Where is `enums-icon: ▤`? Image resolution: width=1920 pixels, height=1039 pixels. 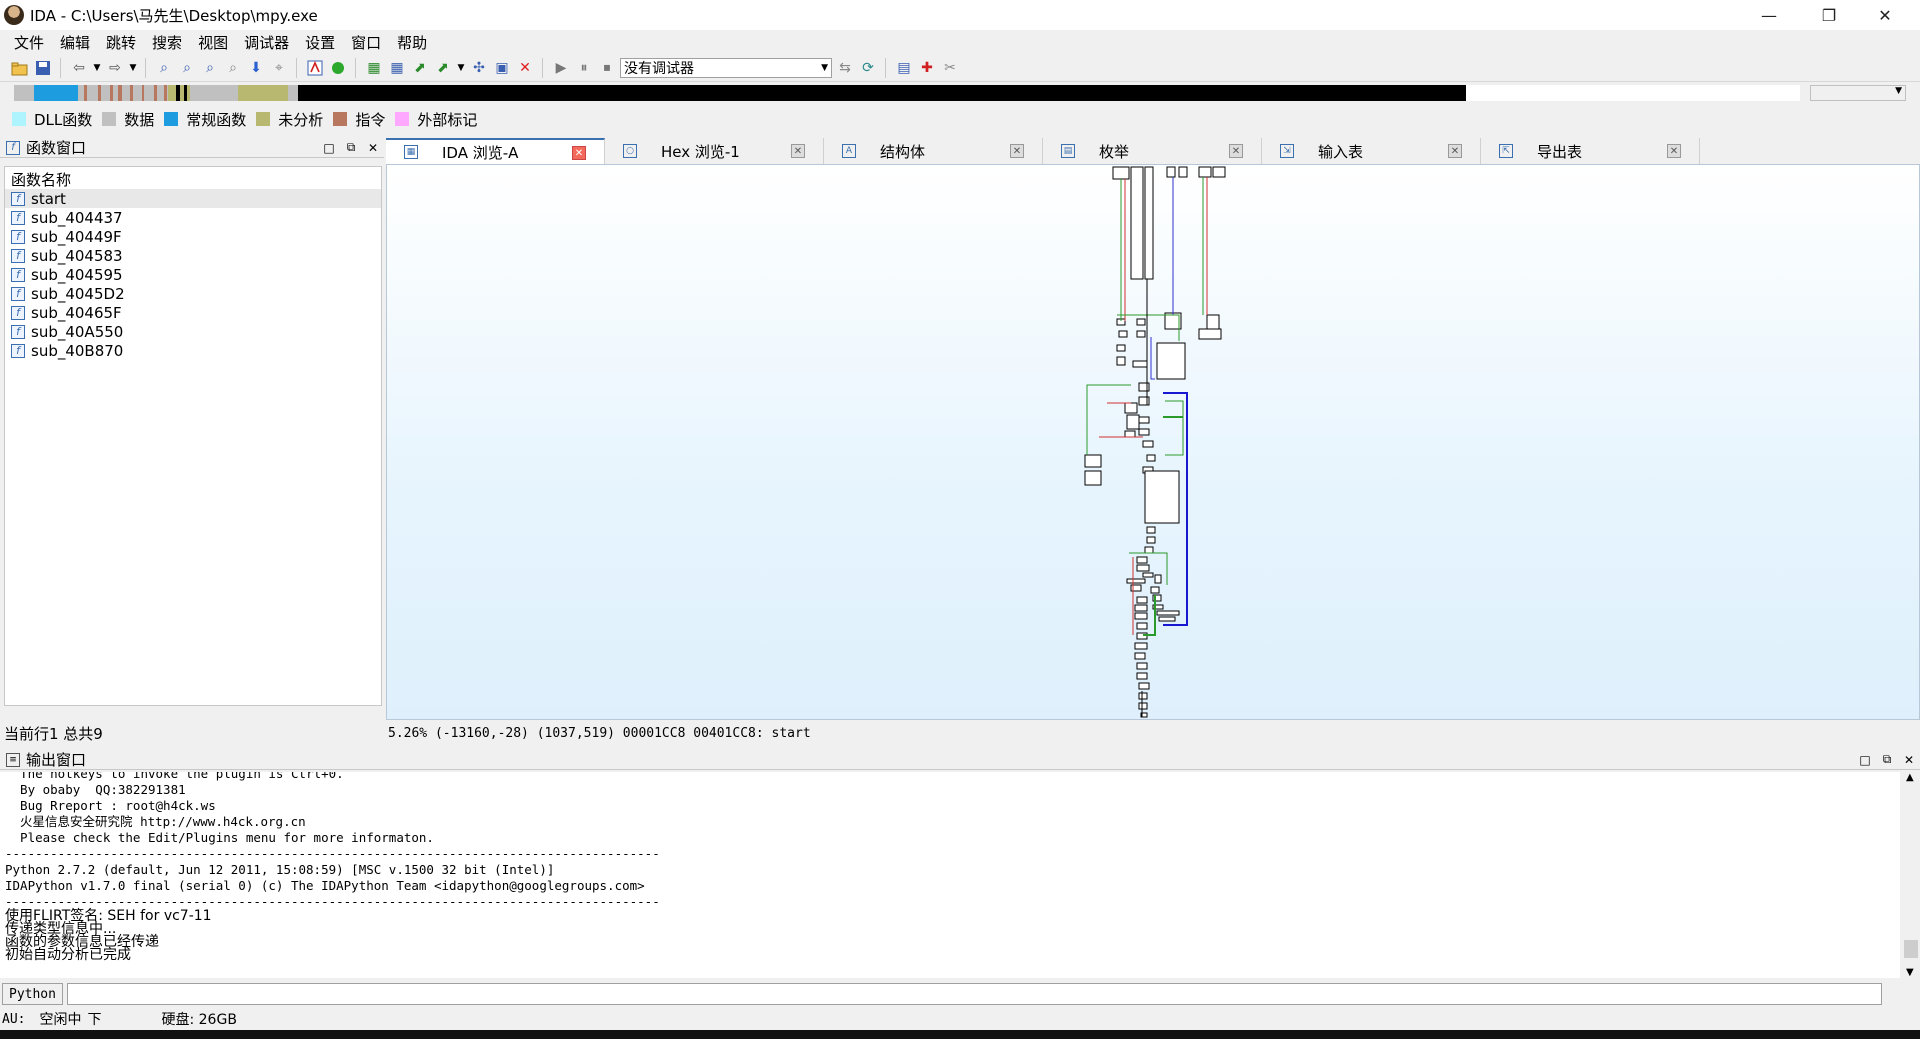
enums-icon: ▤ is located at coordinates (1068, 151).